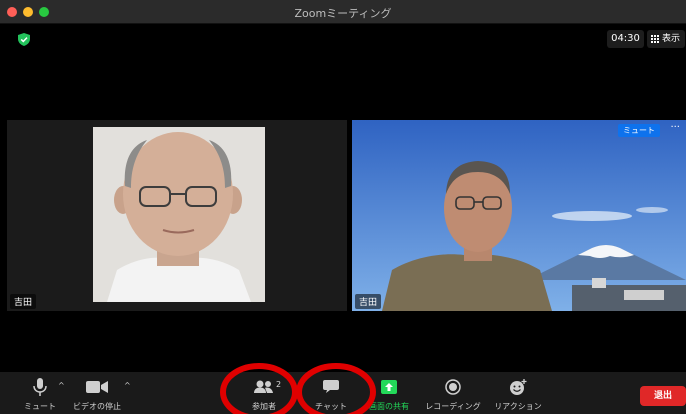 Image resolution: width=686 pixels, height=414 pixels. Describe the element at coordinates (655, 39) in the screenshot. I see `grid-icon` at that location.